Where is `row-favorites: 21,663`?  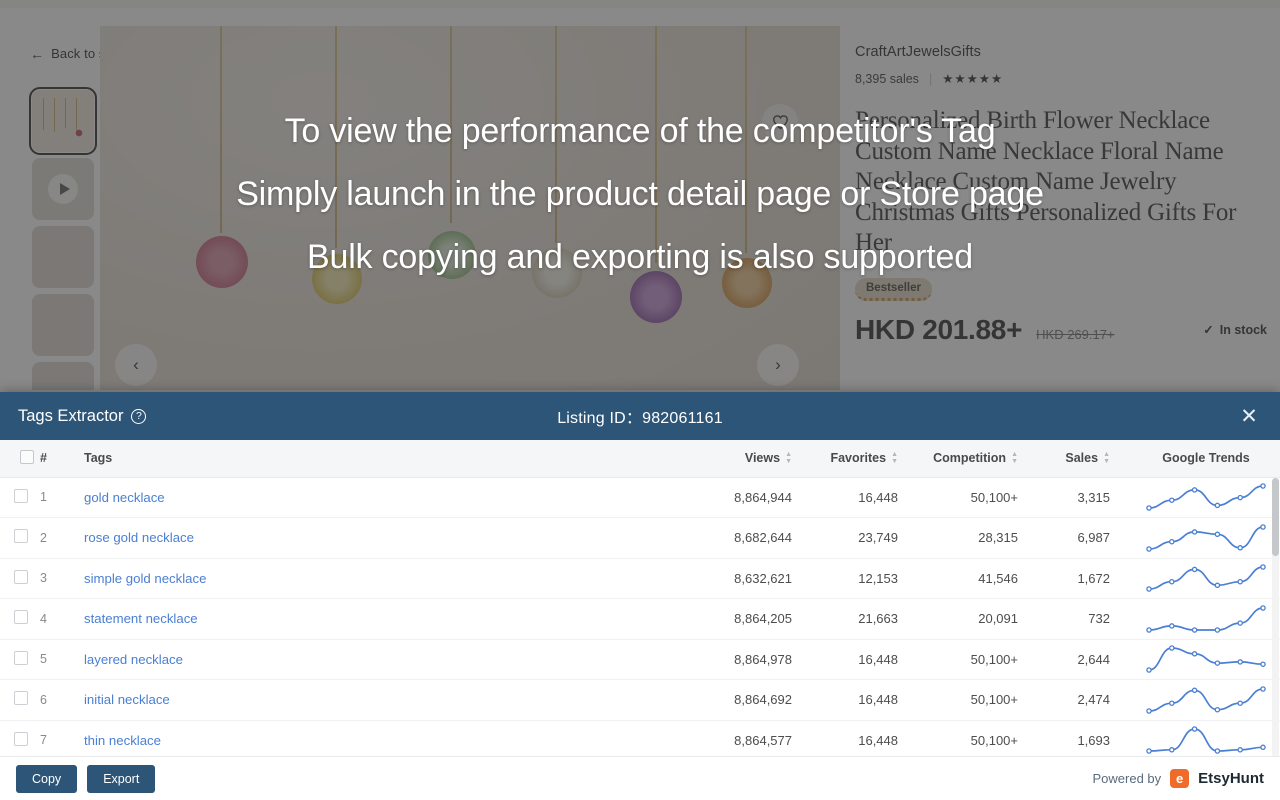 row-favorites: 21,663 is located at coordinates (878, 619).